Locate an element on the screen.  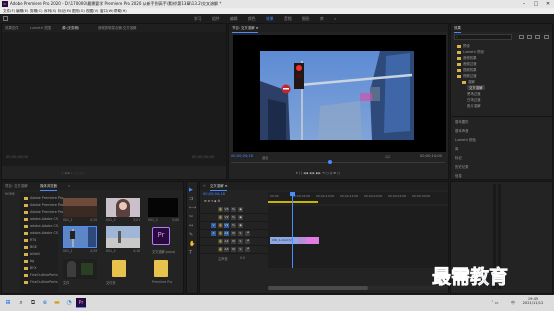
folder-item: BFX is located at coordinates (30, 268).